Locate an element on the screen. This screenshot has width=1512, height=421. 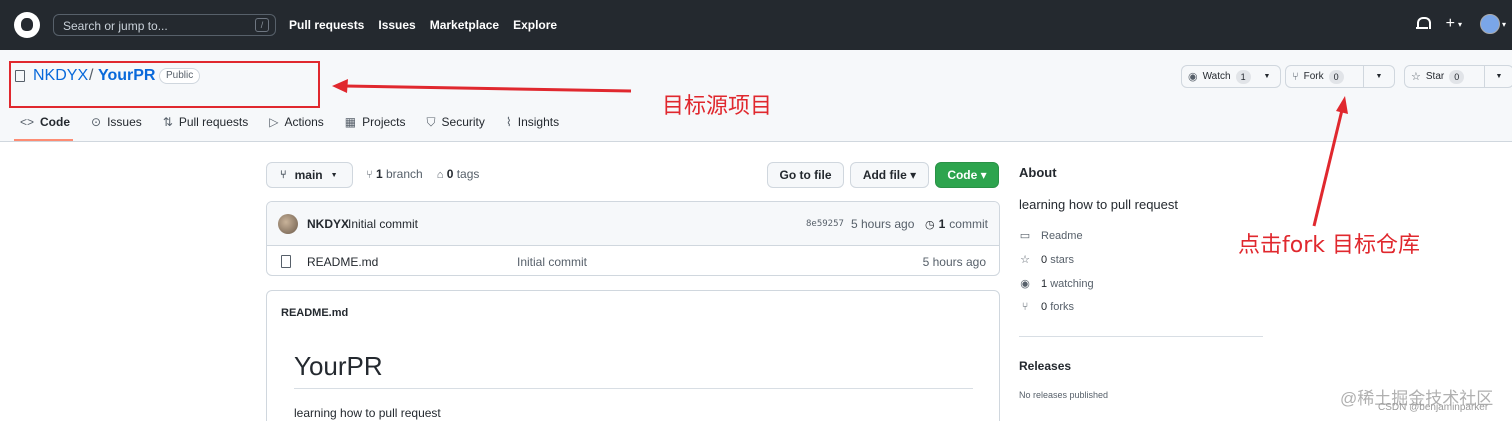
forks-count: 0 is located at coordinates (1044, 307).